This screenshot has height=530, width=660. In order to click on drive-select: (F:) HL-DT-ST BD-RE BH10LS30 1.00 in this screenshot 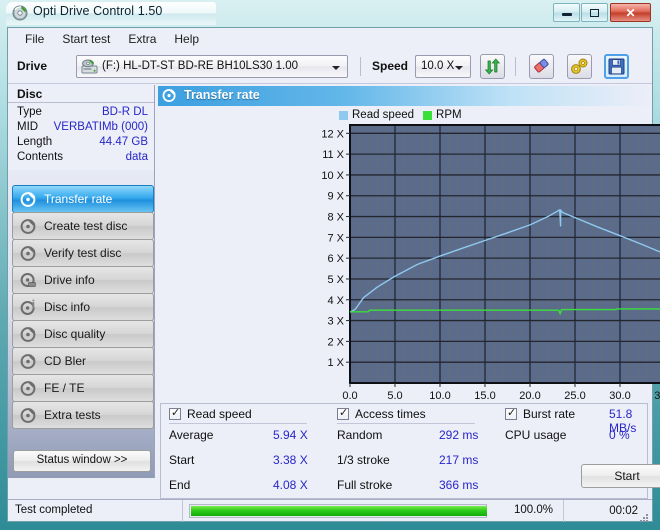, I will do `click(212, 66)`.